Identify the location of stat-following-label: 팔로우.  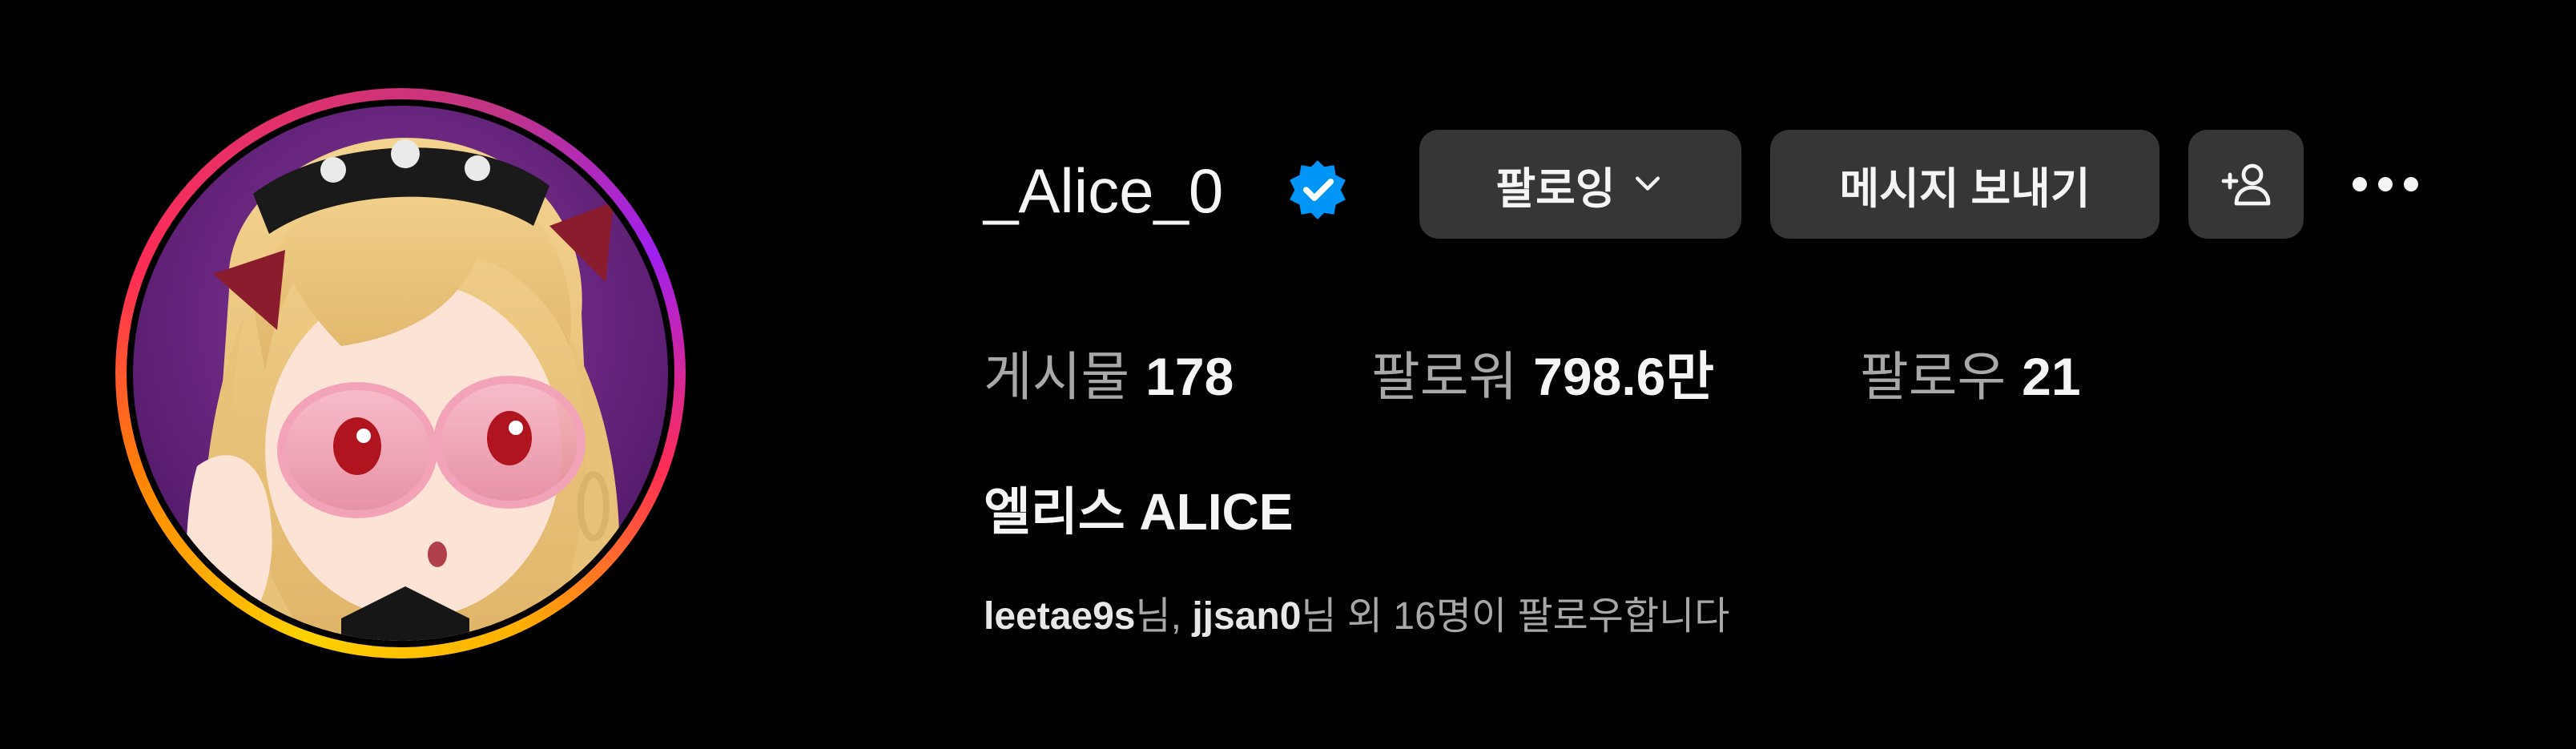
(1933, 376).